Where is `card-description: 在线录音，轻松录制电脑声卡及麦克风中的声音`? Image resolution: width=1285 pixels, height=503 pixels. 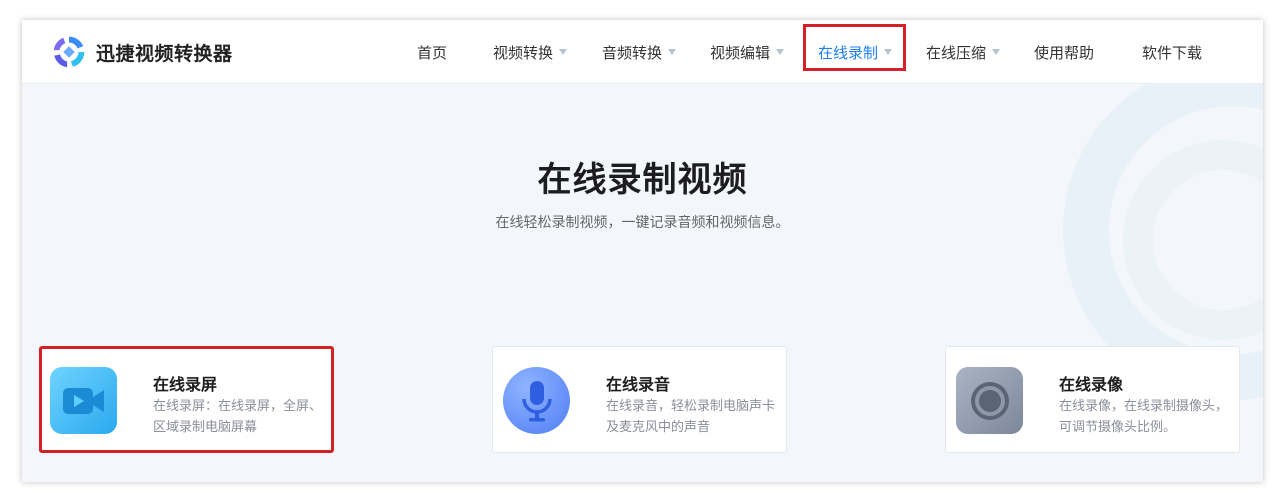 card-description: 在线录音，轻松录制电脑声卡及麦克风中的声音 is located at coordinates (691, 417).